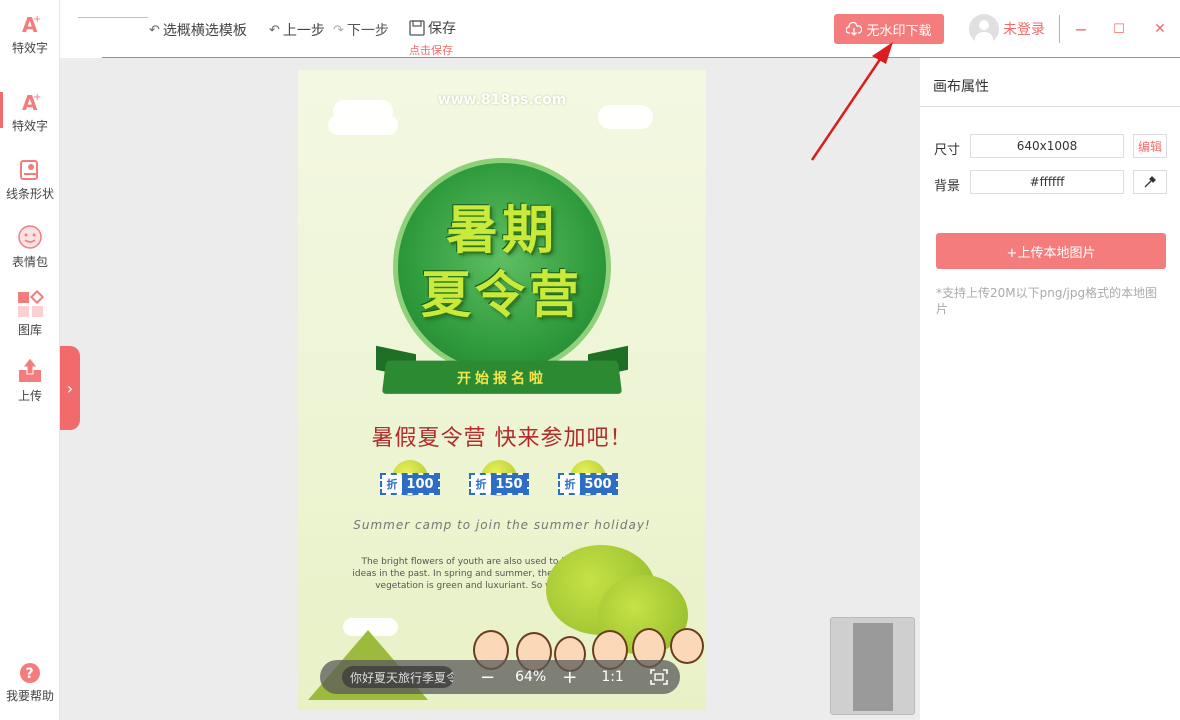 The height and width of the screenshot is (720, 1180). I want to click on coupon: 折 150, so click(499, 479).